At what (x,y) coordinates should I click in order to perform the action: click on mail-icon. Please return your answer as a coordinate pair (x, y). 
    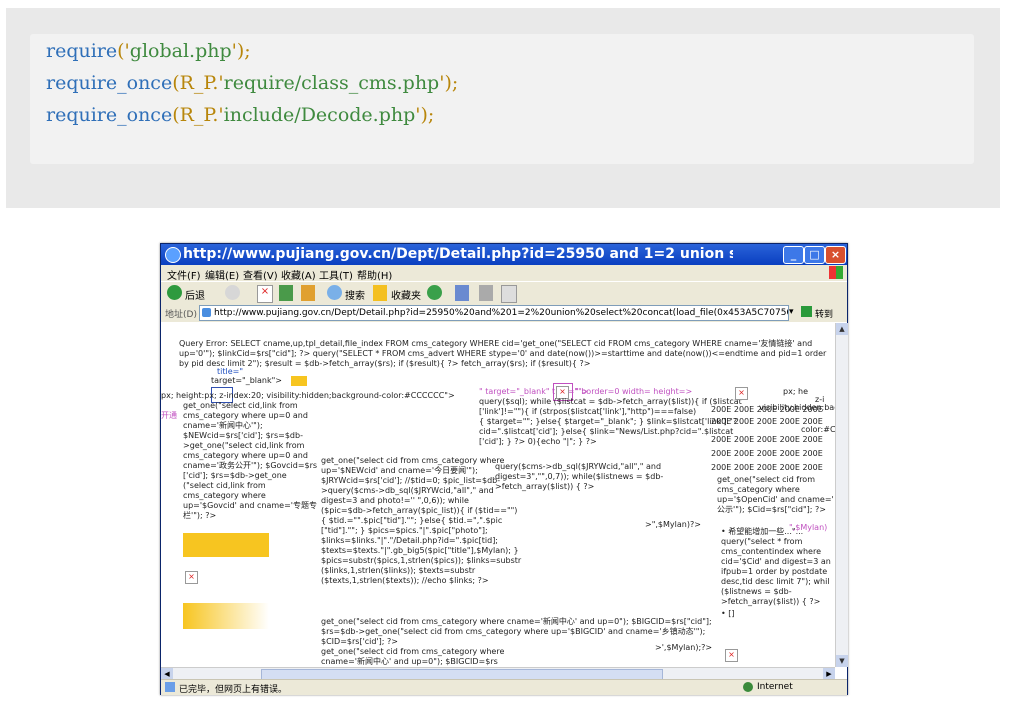
    Looking at the image, I should click on (486, 293).